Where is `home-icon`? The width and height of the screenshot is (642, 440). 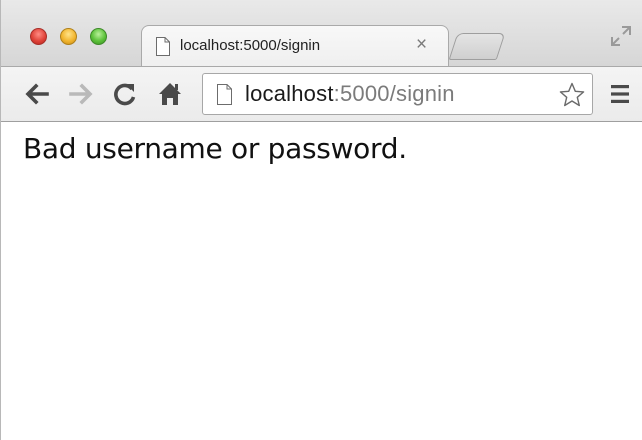 home-icon is located at coordinates (170, 94).